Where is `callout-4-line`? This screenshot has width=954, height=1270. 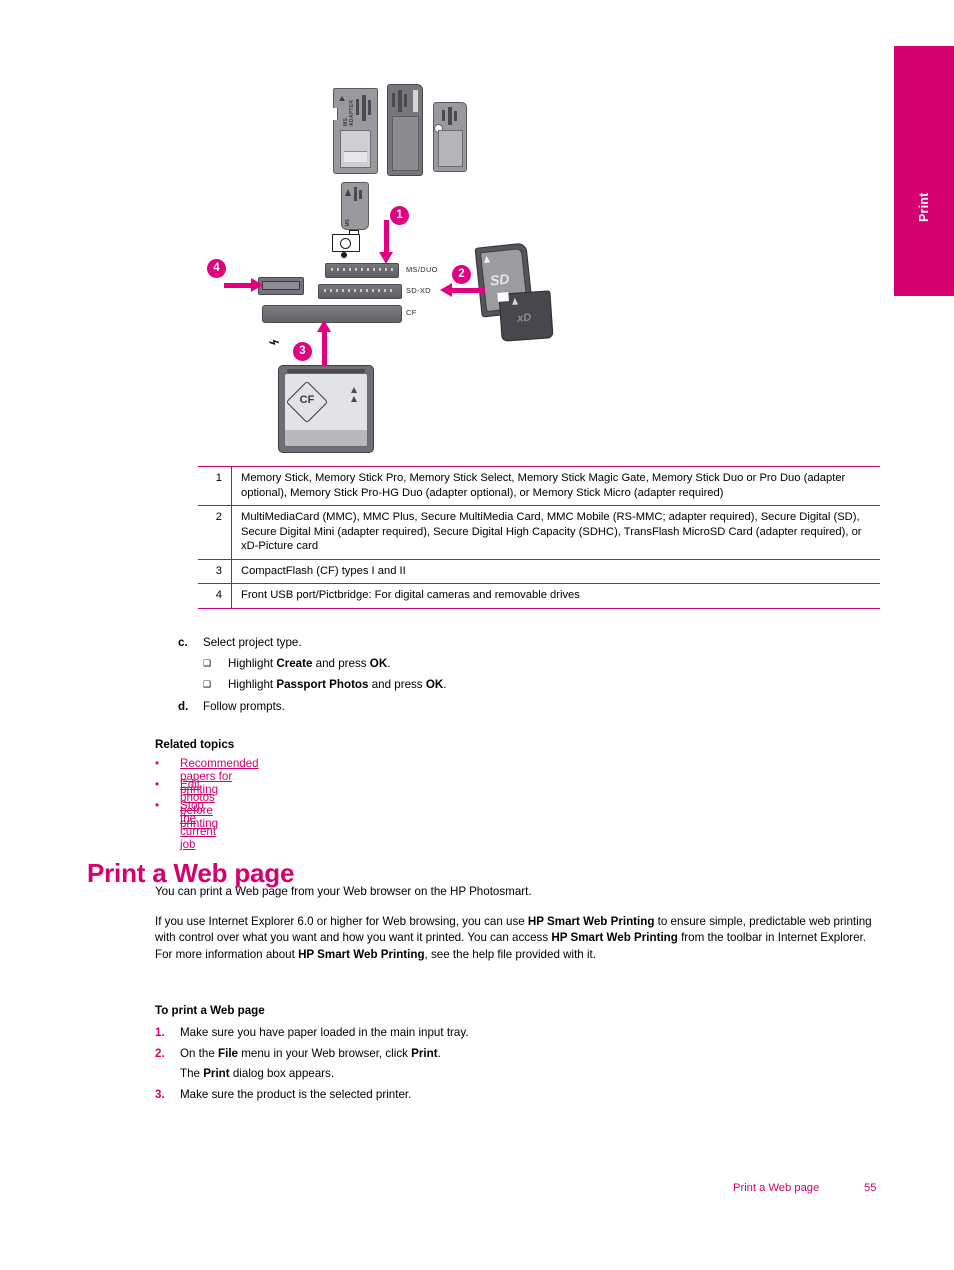 callout-4-line is located at coordinates (239, 285).